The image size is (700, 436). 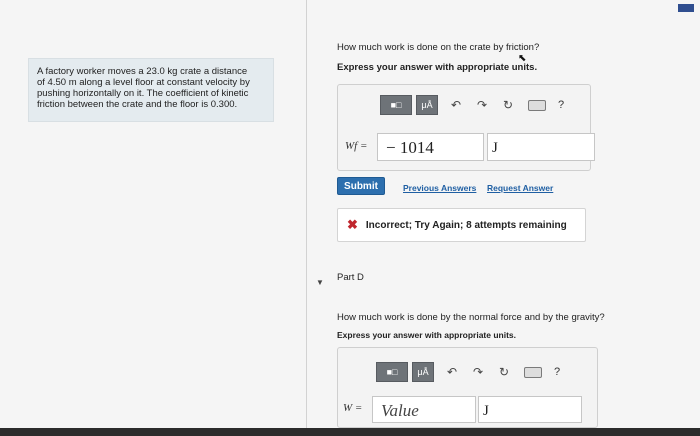 I want to click on collapse-arrow-icon: ▼, so click(x=320, y=282).